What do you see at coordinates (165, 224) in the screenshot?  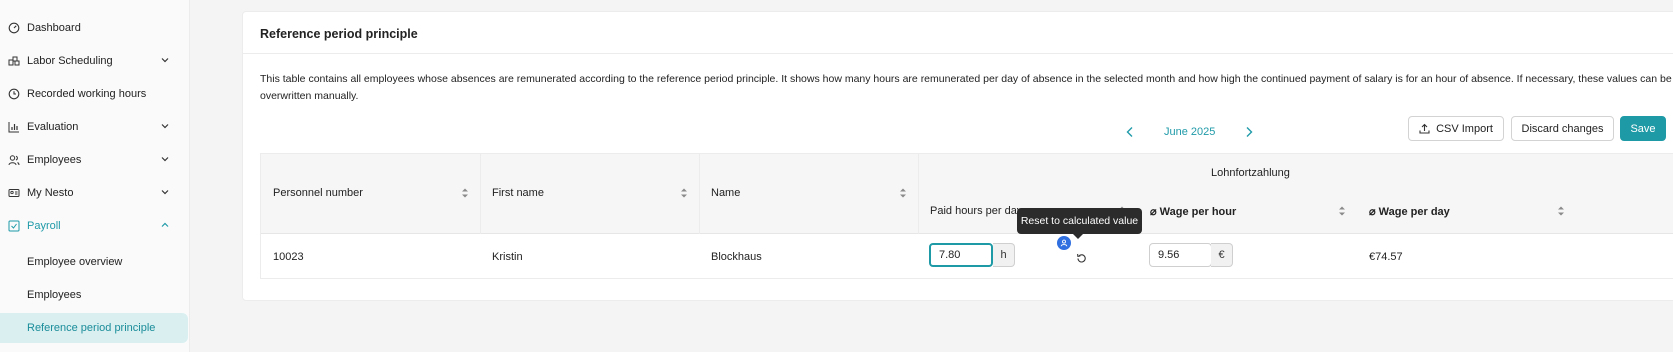 I see `chevron-up-icon` at bounding box center [165, 224].